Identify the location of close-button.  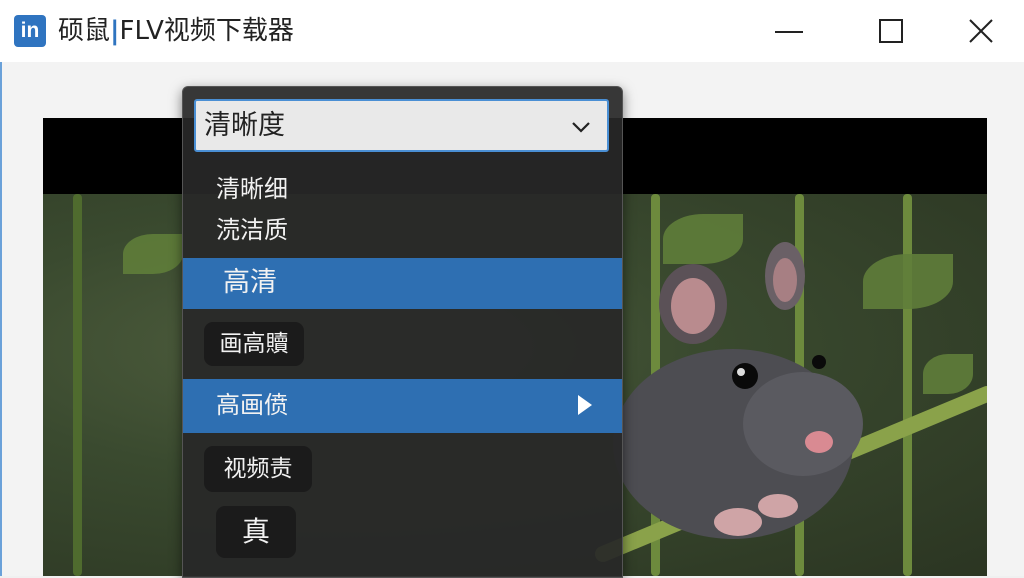
(981, 31).